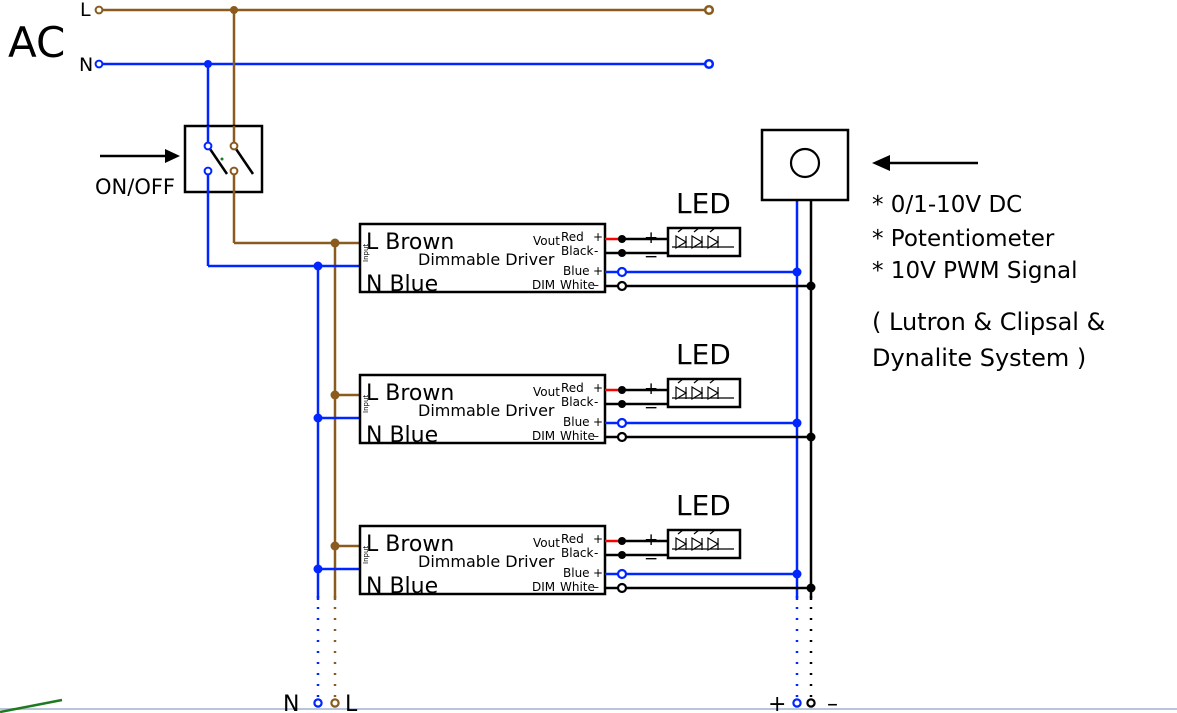  What do you see at coordinates (577, 285) in the screenshot?
I see `driver-1-dim-neg: White` at bounding box center [577, 285].